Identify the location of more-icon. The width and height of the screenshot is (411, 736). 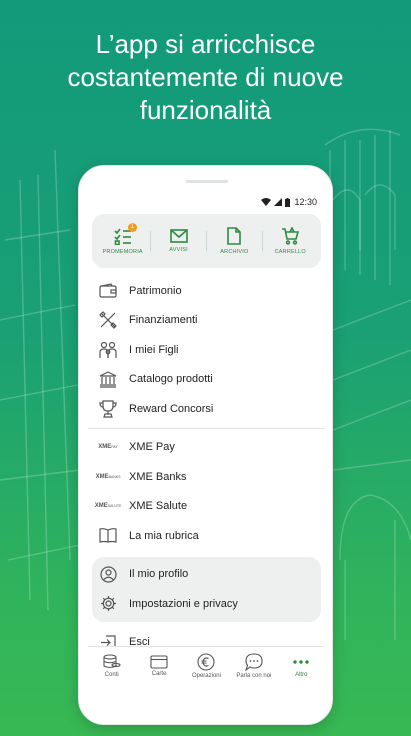
(301, 661).